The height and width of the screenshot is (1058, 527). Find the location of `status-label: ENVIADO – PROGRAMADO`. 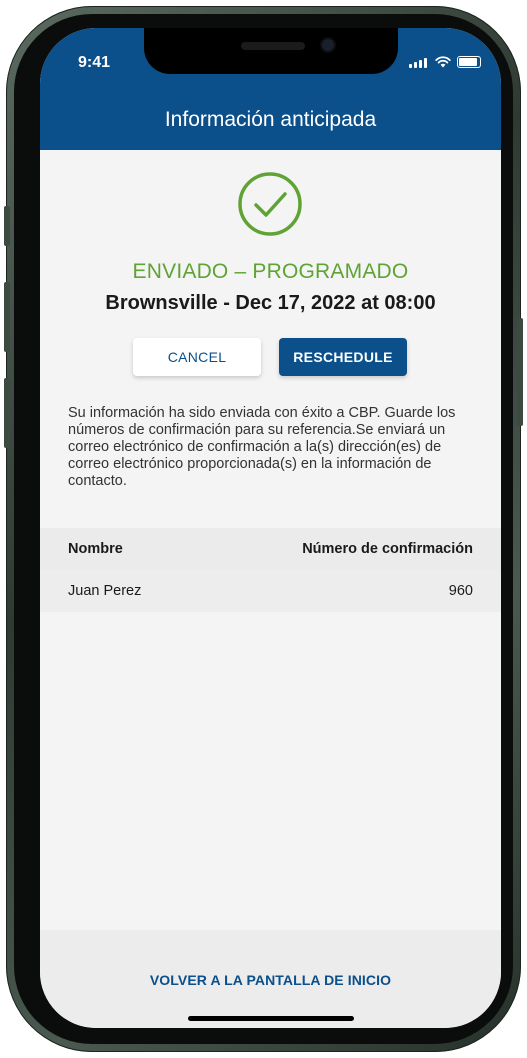

status-label: ENVIADO – PROGRAMADO is located at coordinates (270, 271).